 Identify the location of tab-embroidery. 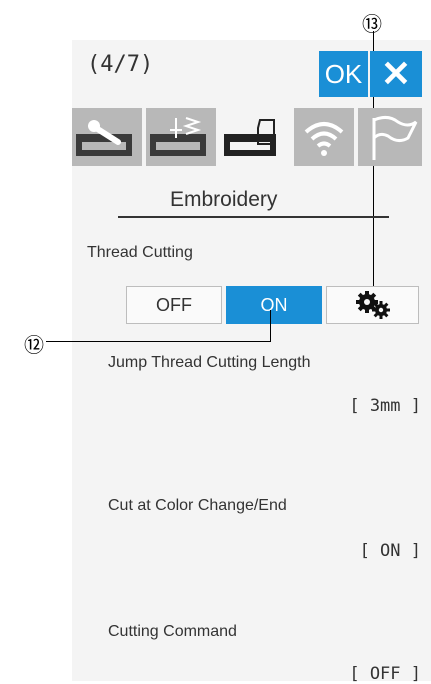
(255, 137).